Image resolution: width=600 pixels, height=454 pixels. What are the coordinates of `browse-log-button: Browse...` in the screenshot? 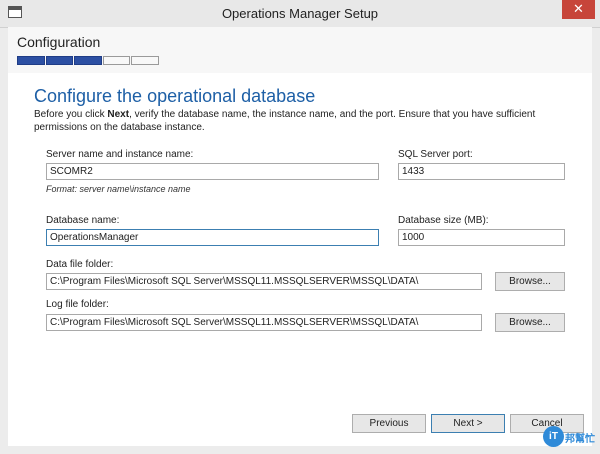 It's located at (530, 322).